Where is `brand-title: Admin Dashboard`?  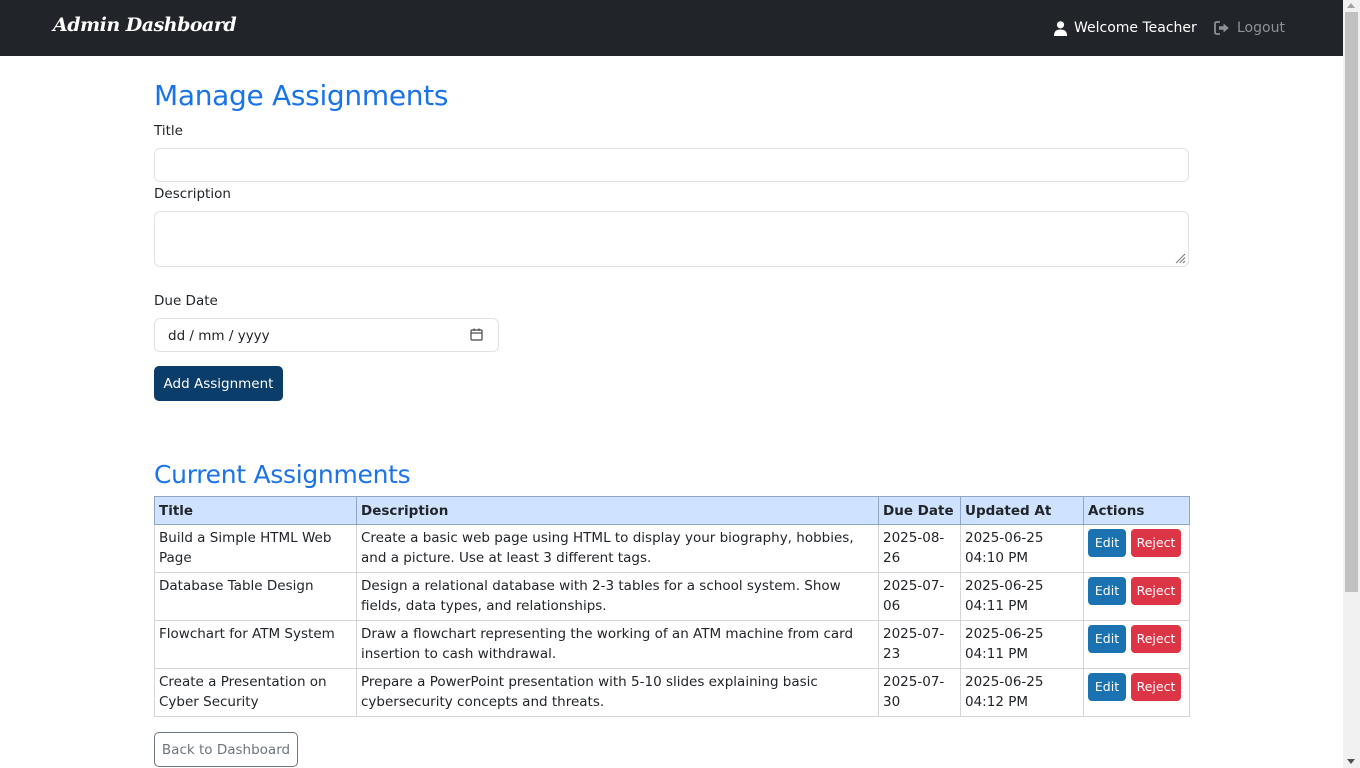 brand-title: Admin Dashboard is located at coordinates (145, 25).